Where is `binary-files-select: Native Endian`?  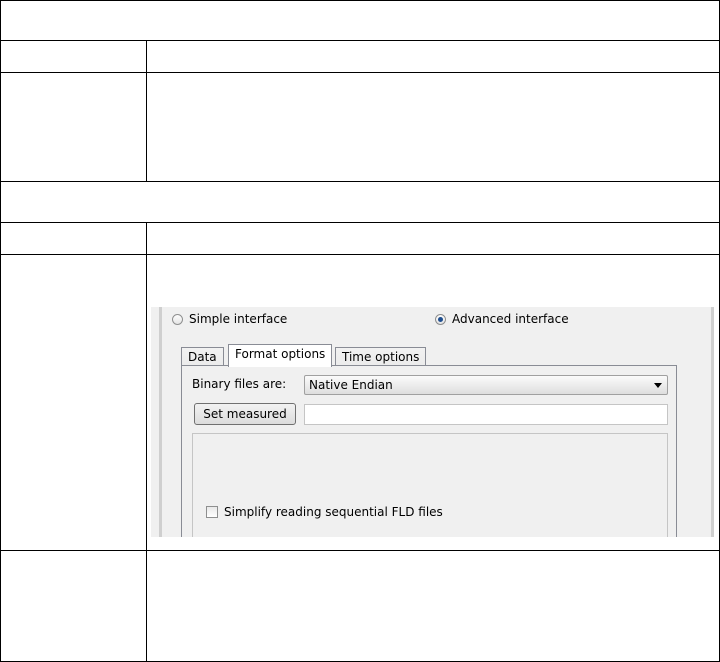
binary-files-select: Native Endian is located at coordinates (486, 385).